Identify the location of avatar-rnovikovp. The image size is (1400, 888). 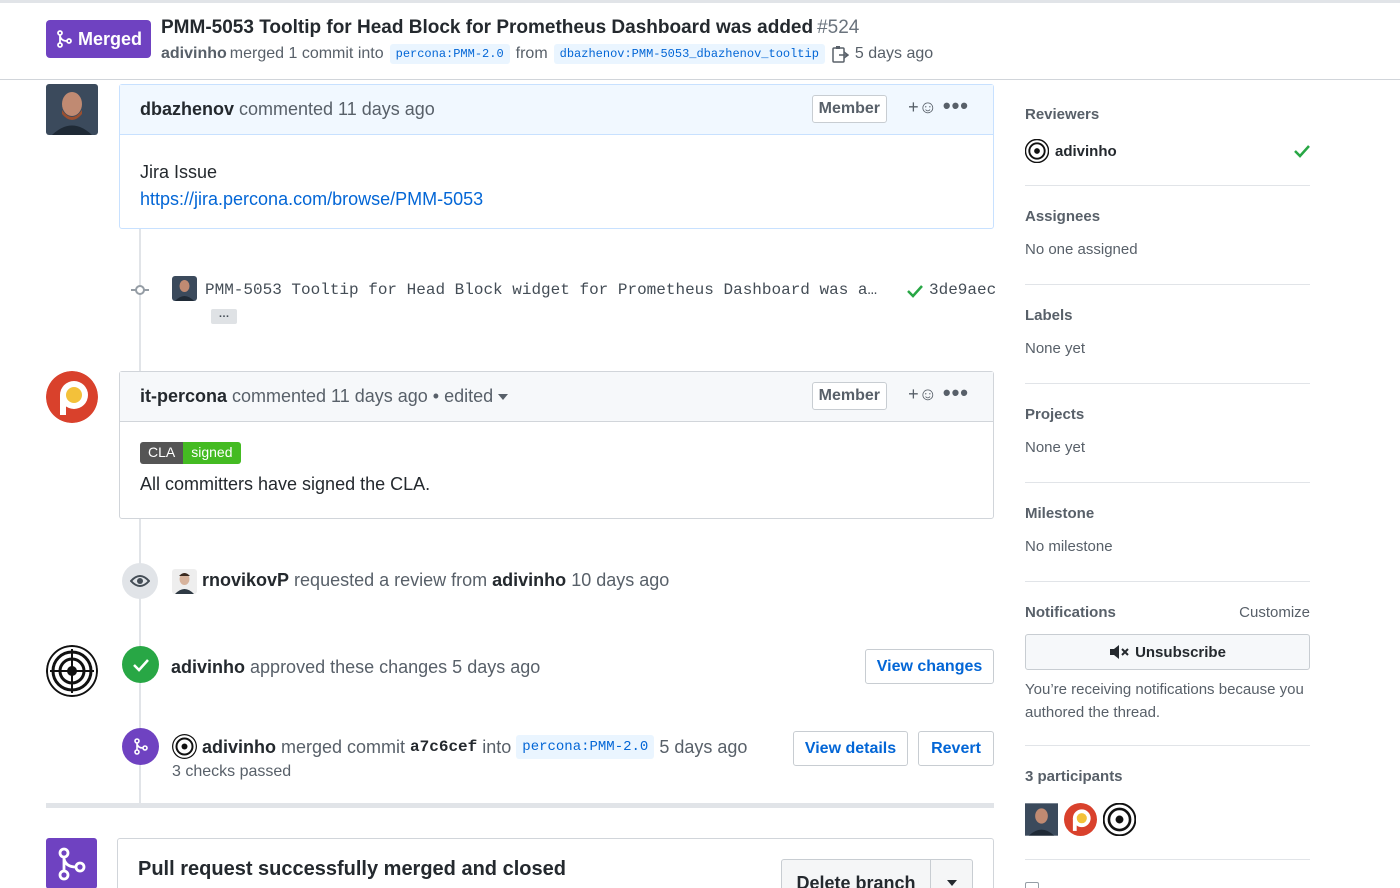
(184, 581).